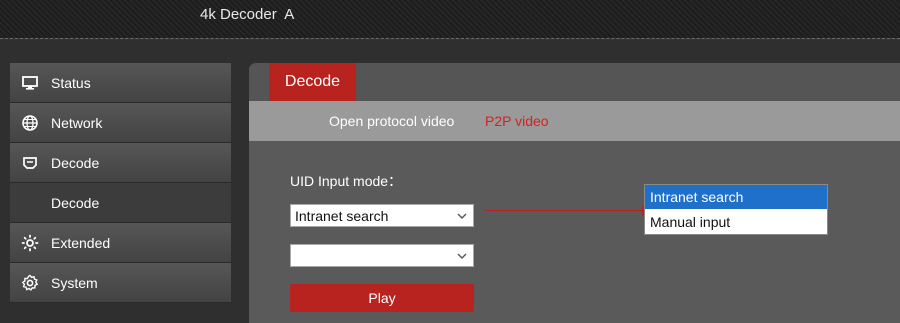 The image size is (900, 323). Describe the element at coordinates (30, 243) in the screenshot. I see `extended-gear-icon` at that location.